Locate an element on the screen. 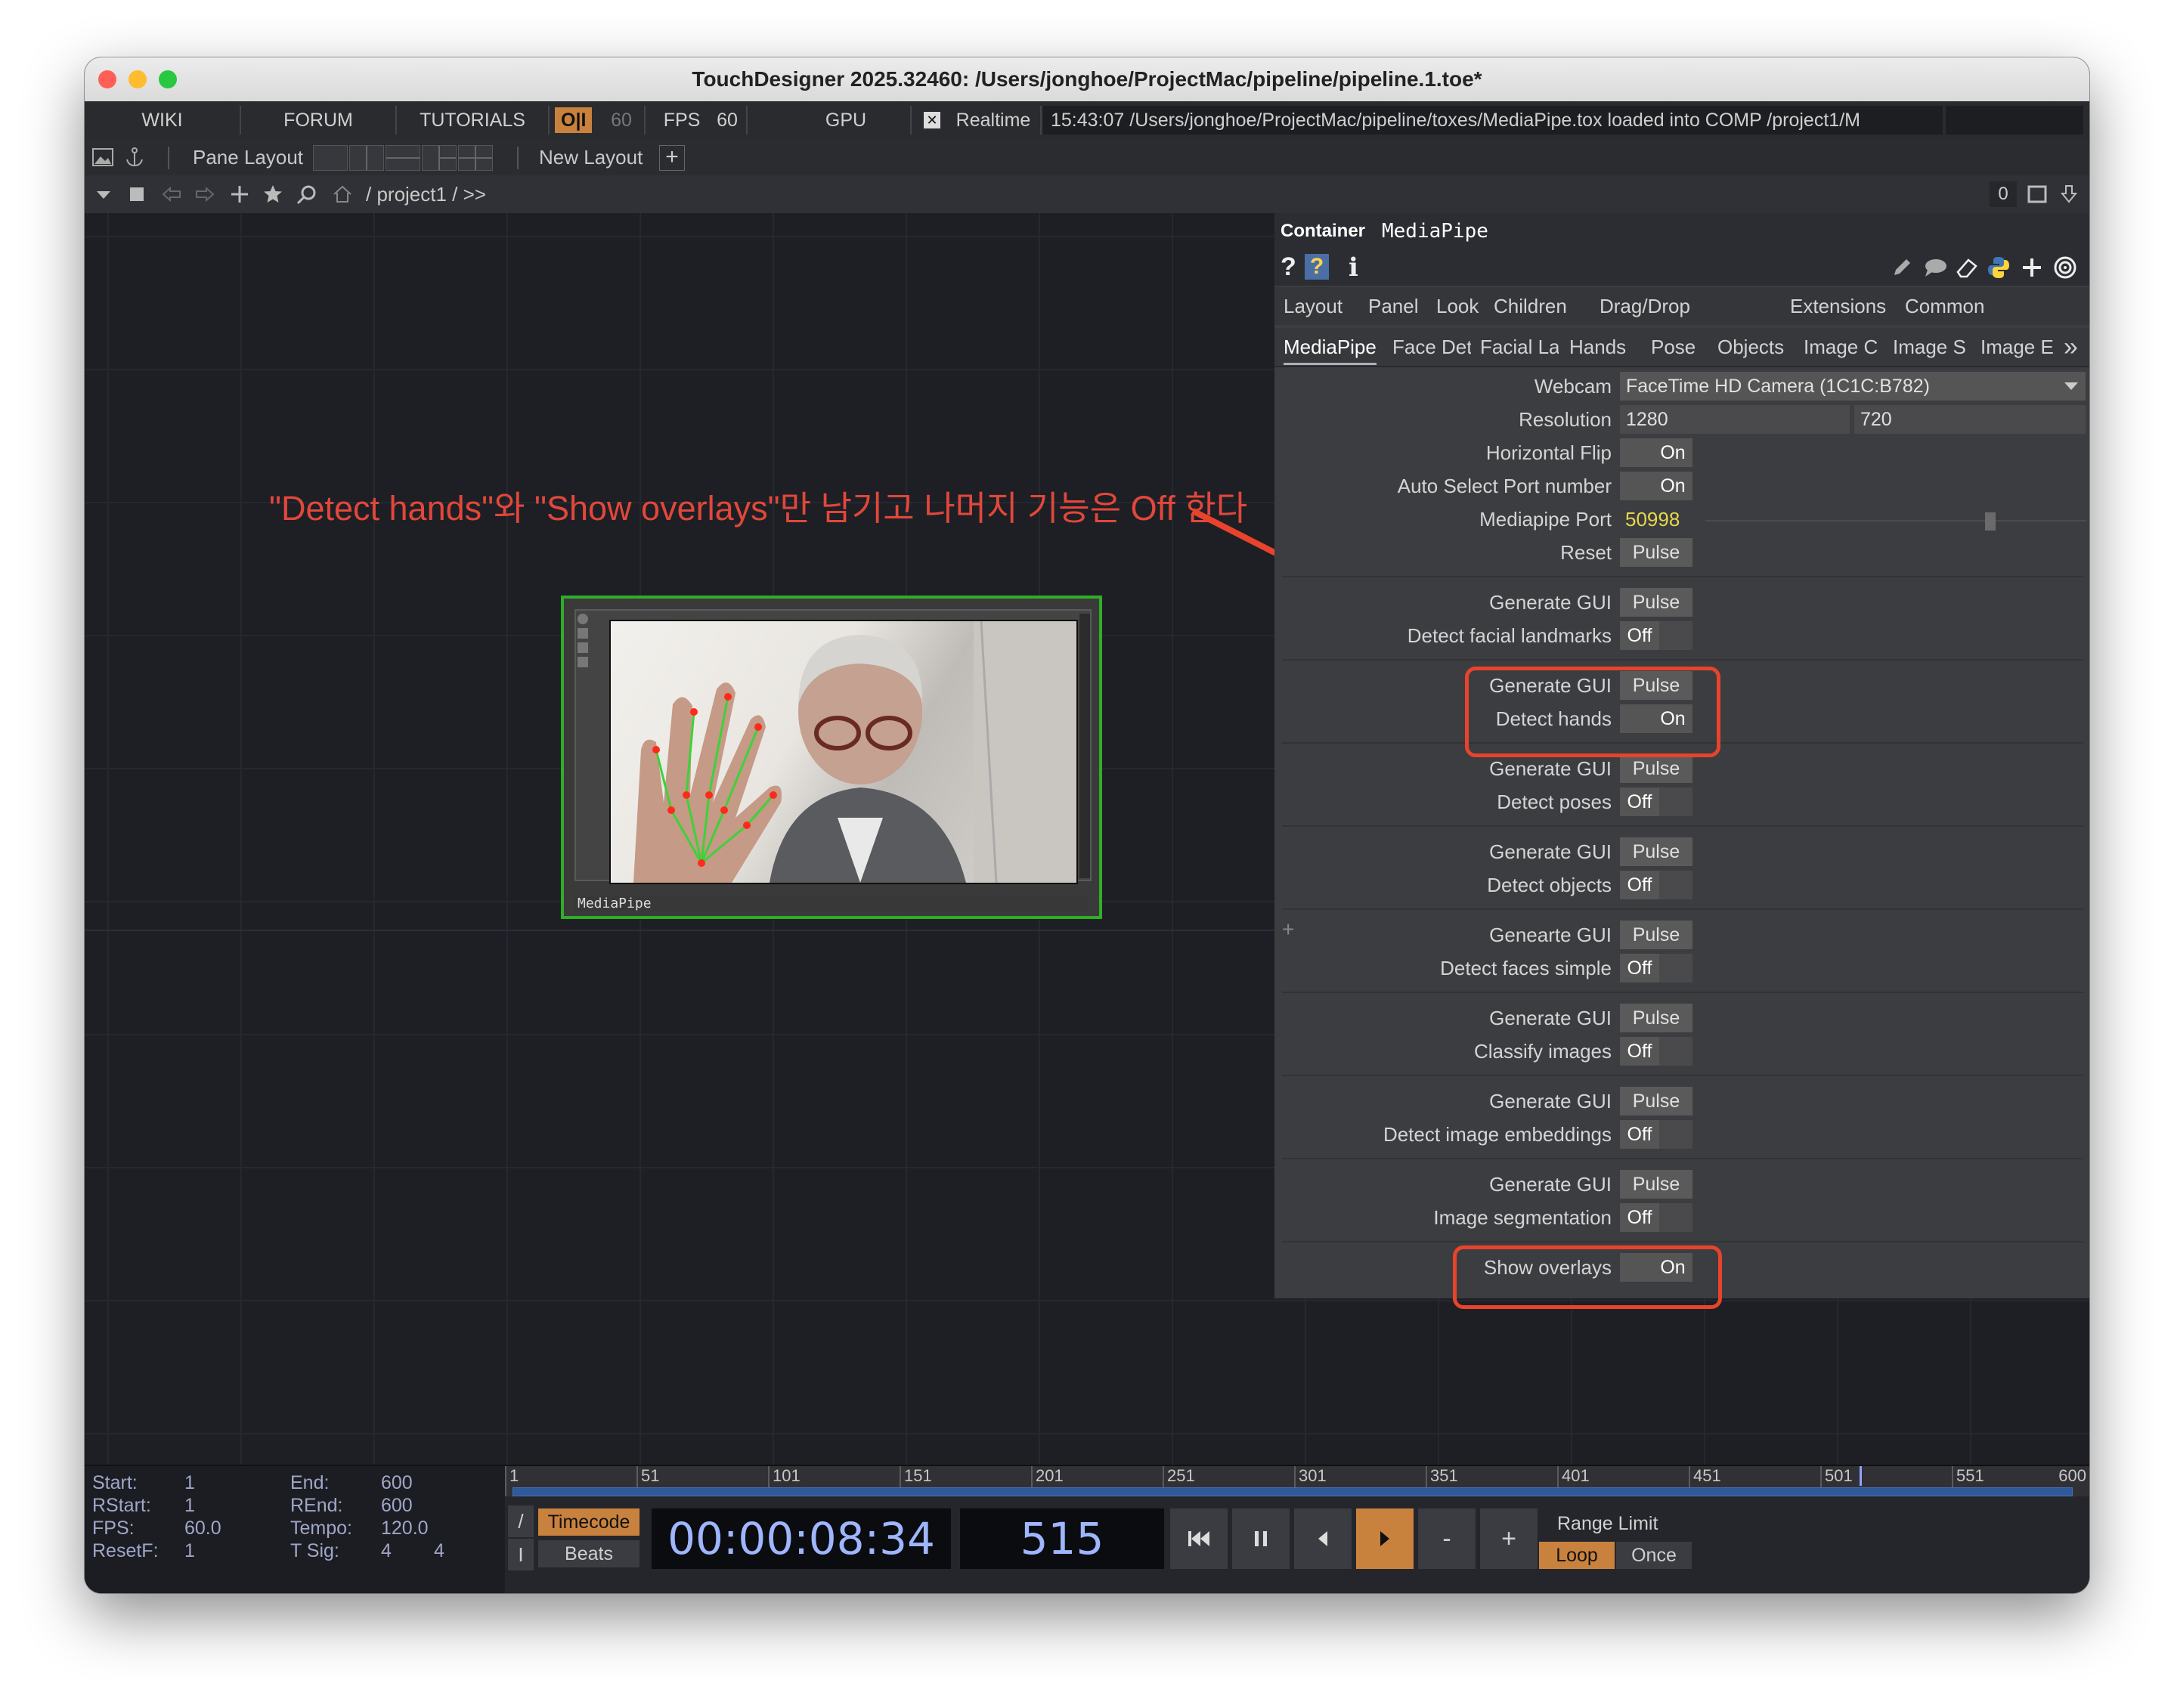 This screenshot has width=2174, height=1708. play-button is located at coordinates (1385, 1538).